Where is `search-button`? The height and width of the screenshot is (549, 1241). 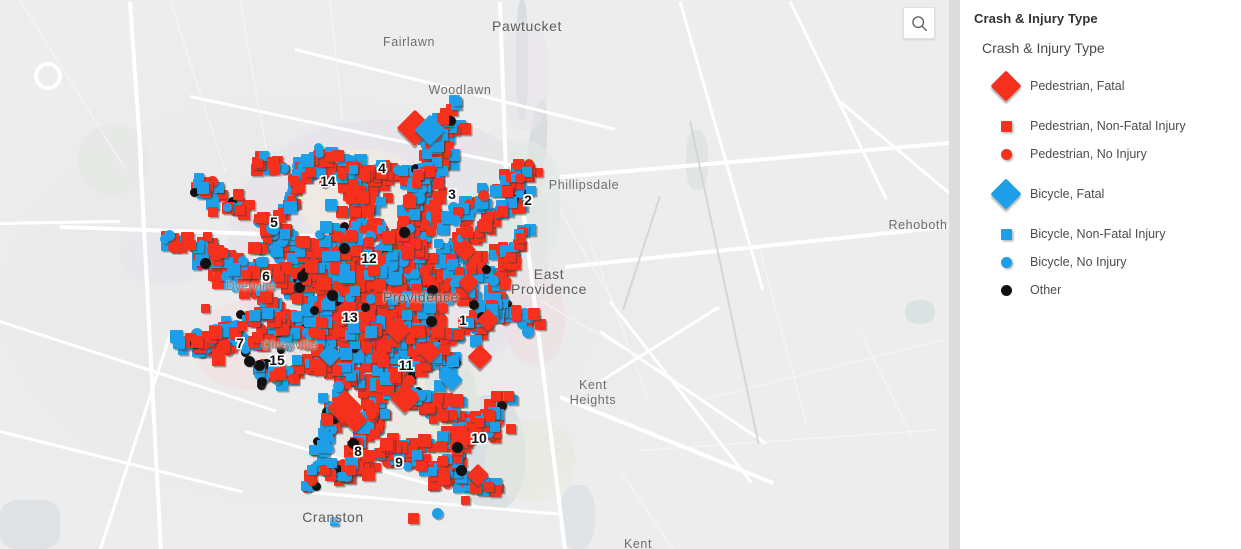
search-button is located at coordinates (919, 23).